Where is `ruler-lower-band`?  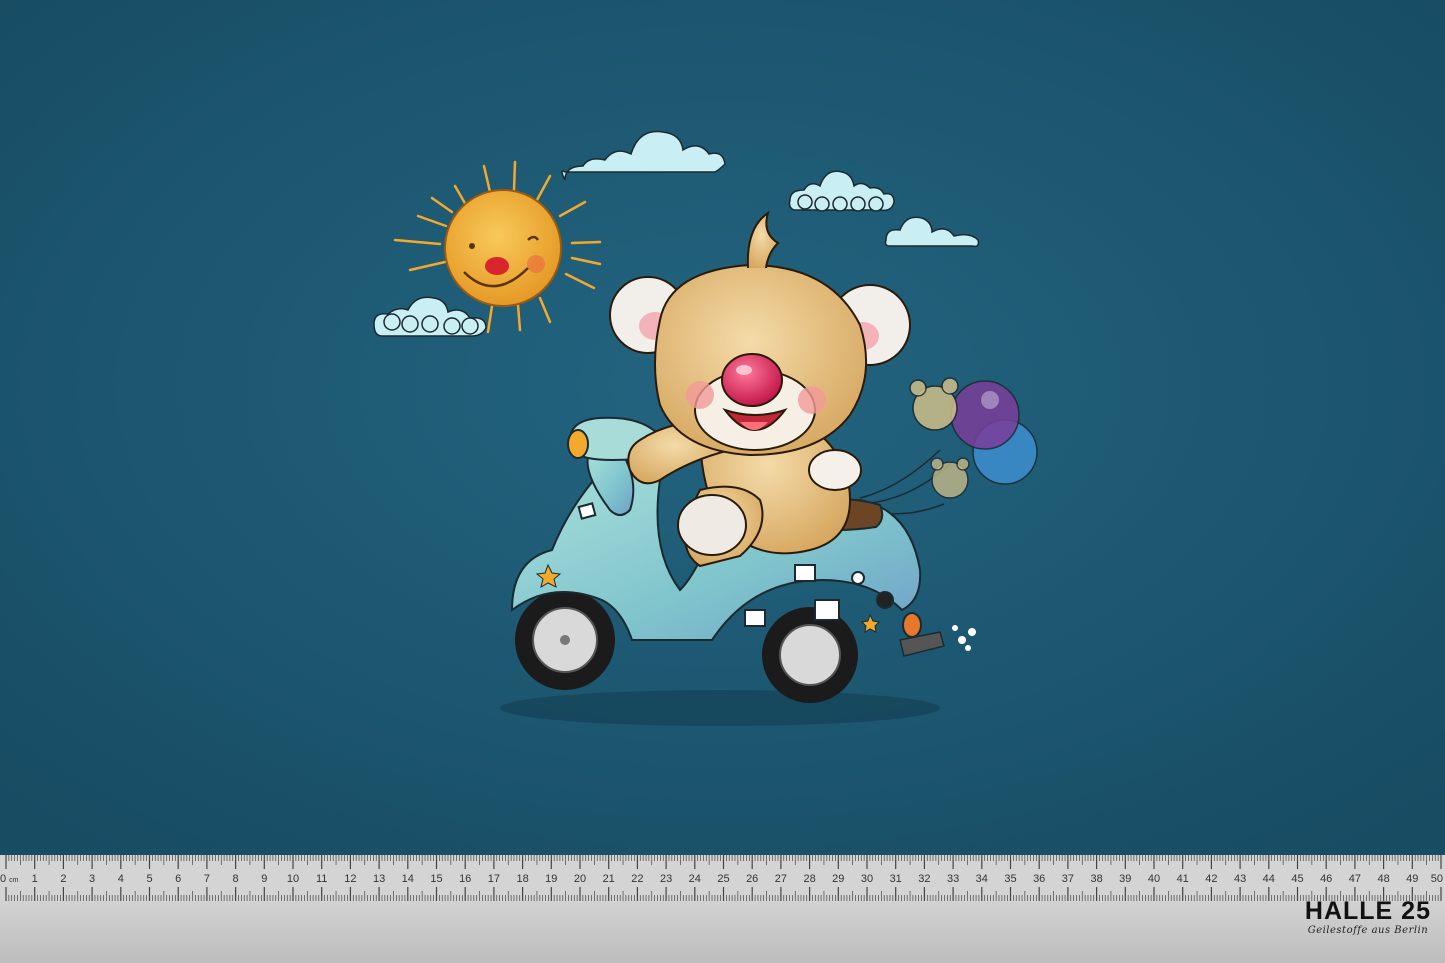 ruler-lower-band is located at coordinates (722, 932).